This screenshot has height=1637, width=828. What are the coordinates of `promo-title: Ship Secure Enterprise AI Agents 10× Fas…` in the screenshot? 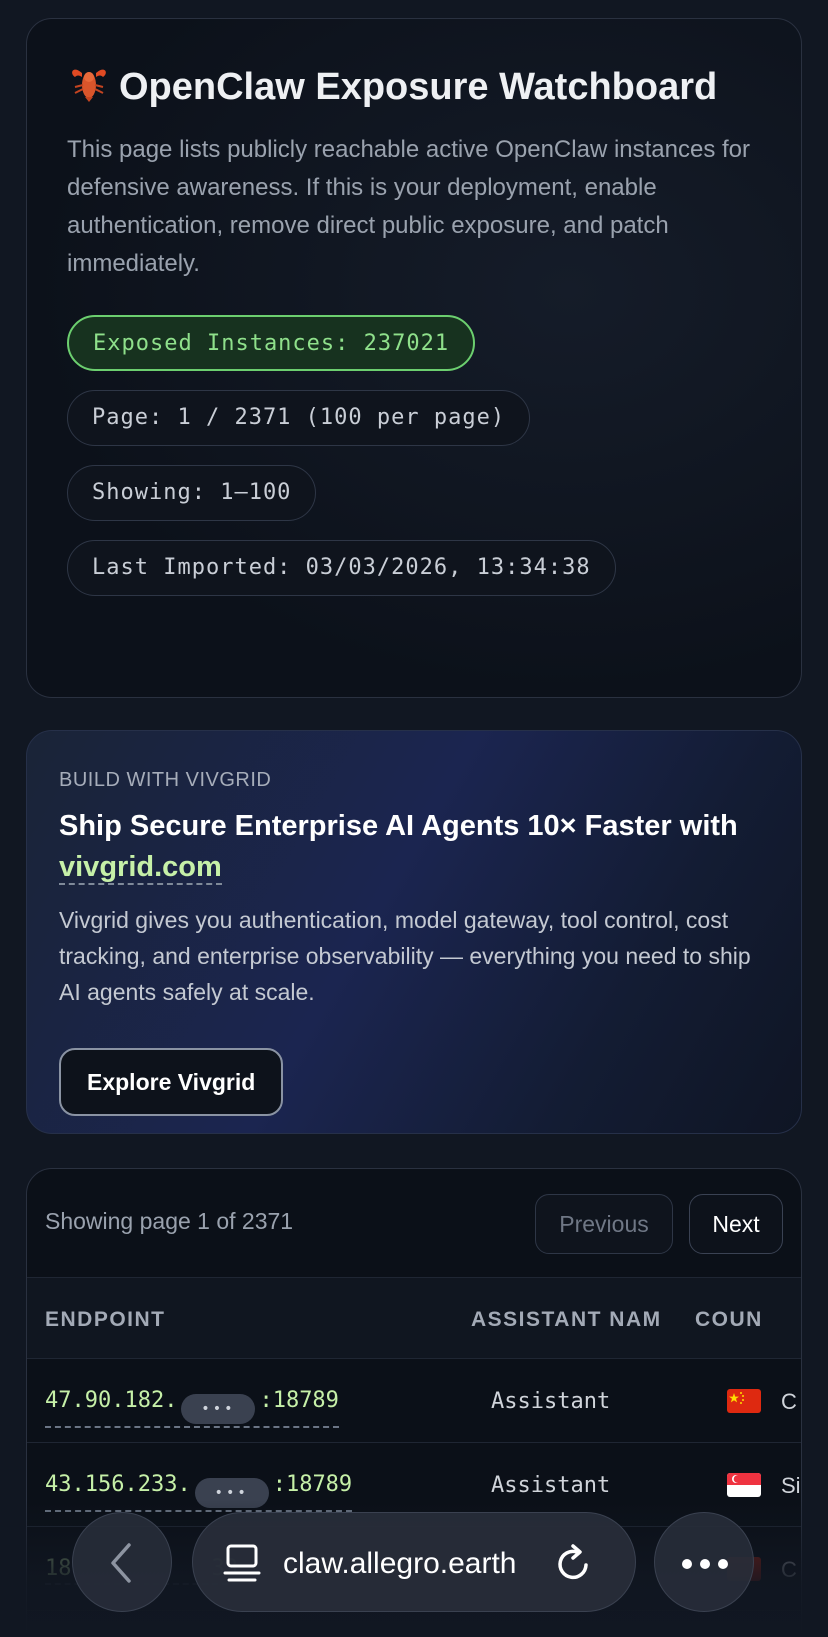 It's located at (414, 847).